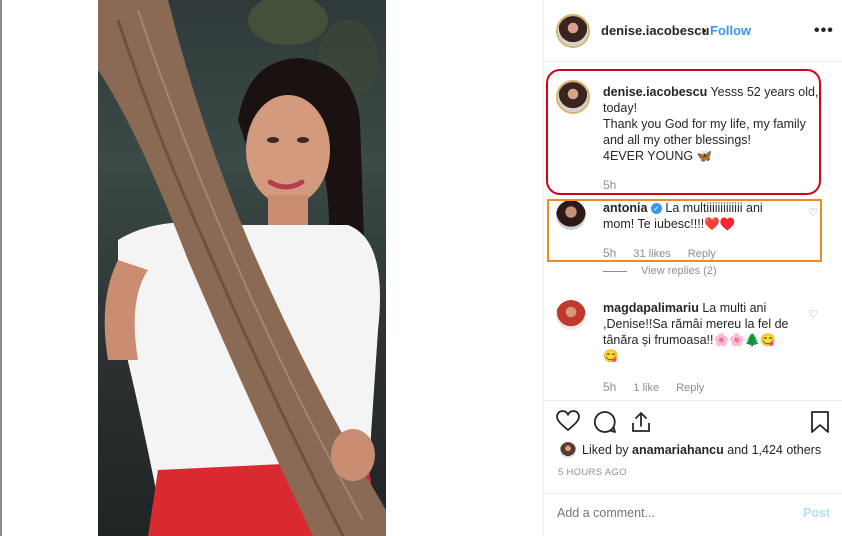 Image resolution: width=842 pixels, height=536 pixels. I want to click on post-timestamp: 5 HOURS AGO, so click(592, 472).